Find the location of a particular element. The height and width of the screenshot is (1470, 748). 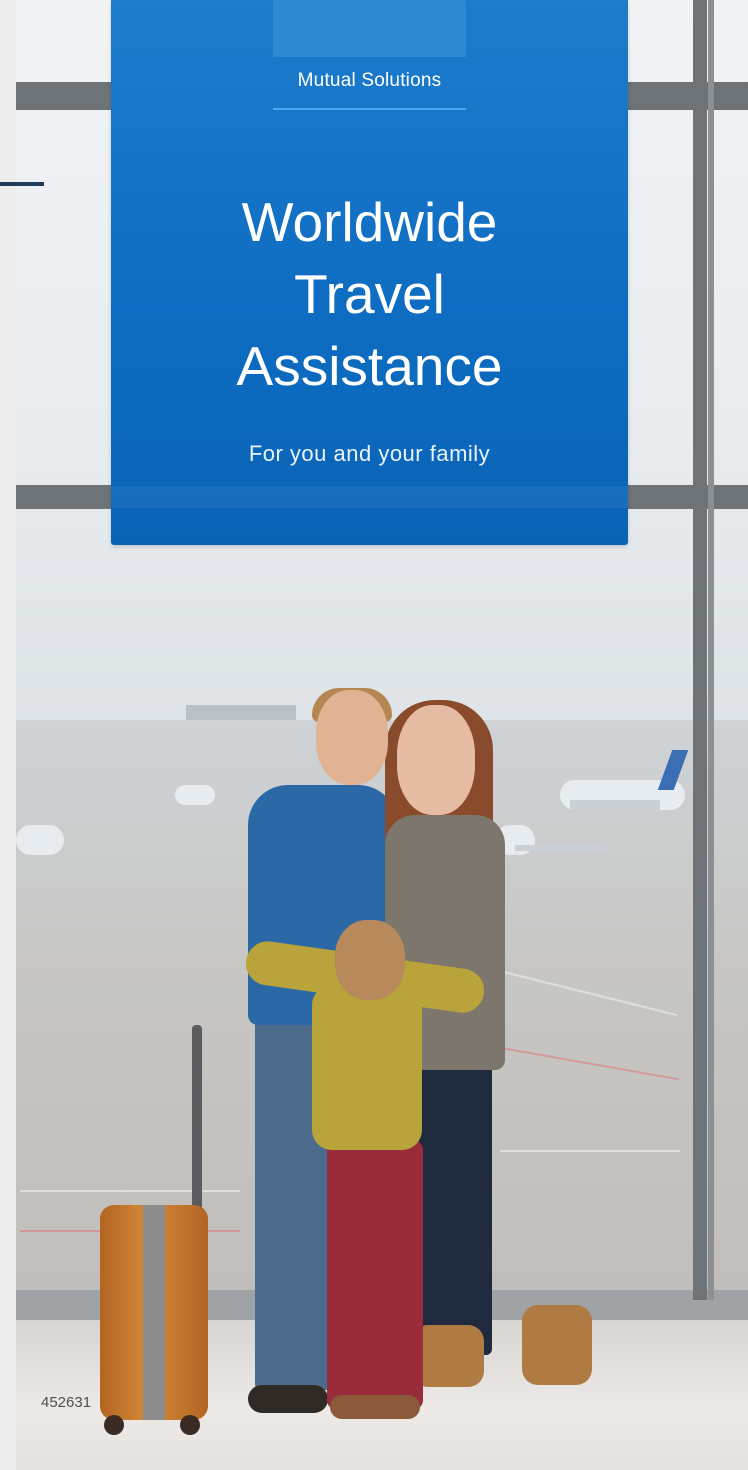

title-line: Assistance is located at coordinates (369, 366).